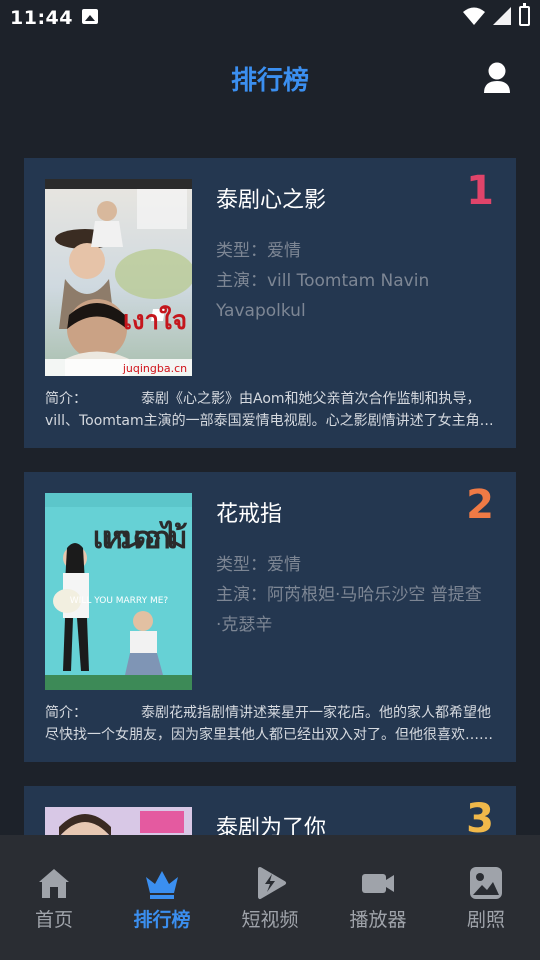 The height and width of the screenshot is (960, 540). Describe the element at coordinates (378, 897) in the screenshot. I see `tab-player: 播放器` at that location.